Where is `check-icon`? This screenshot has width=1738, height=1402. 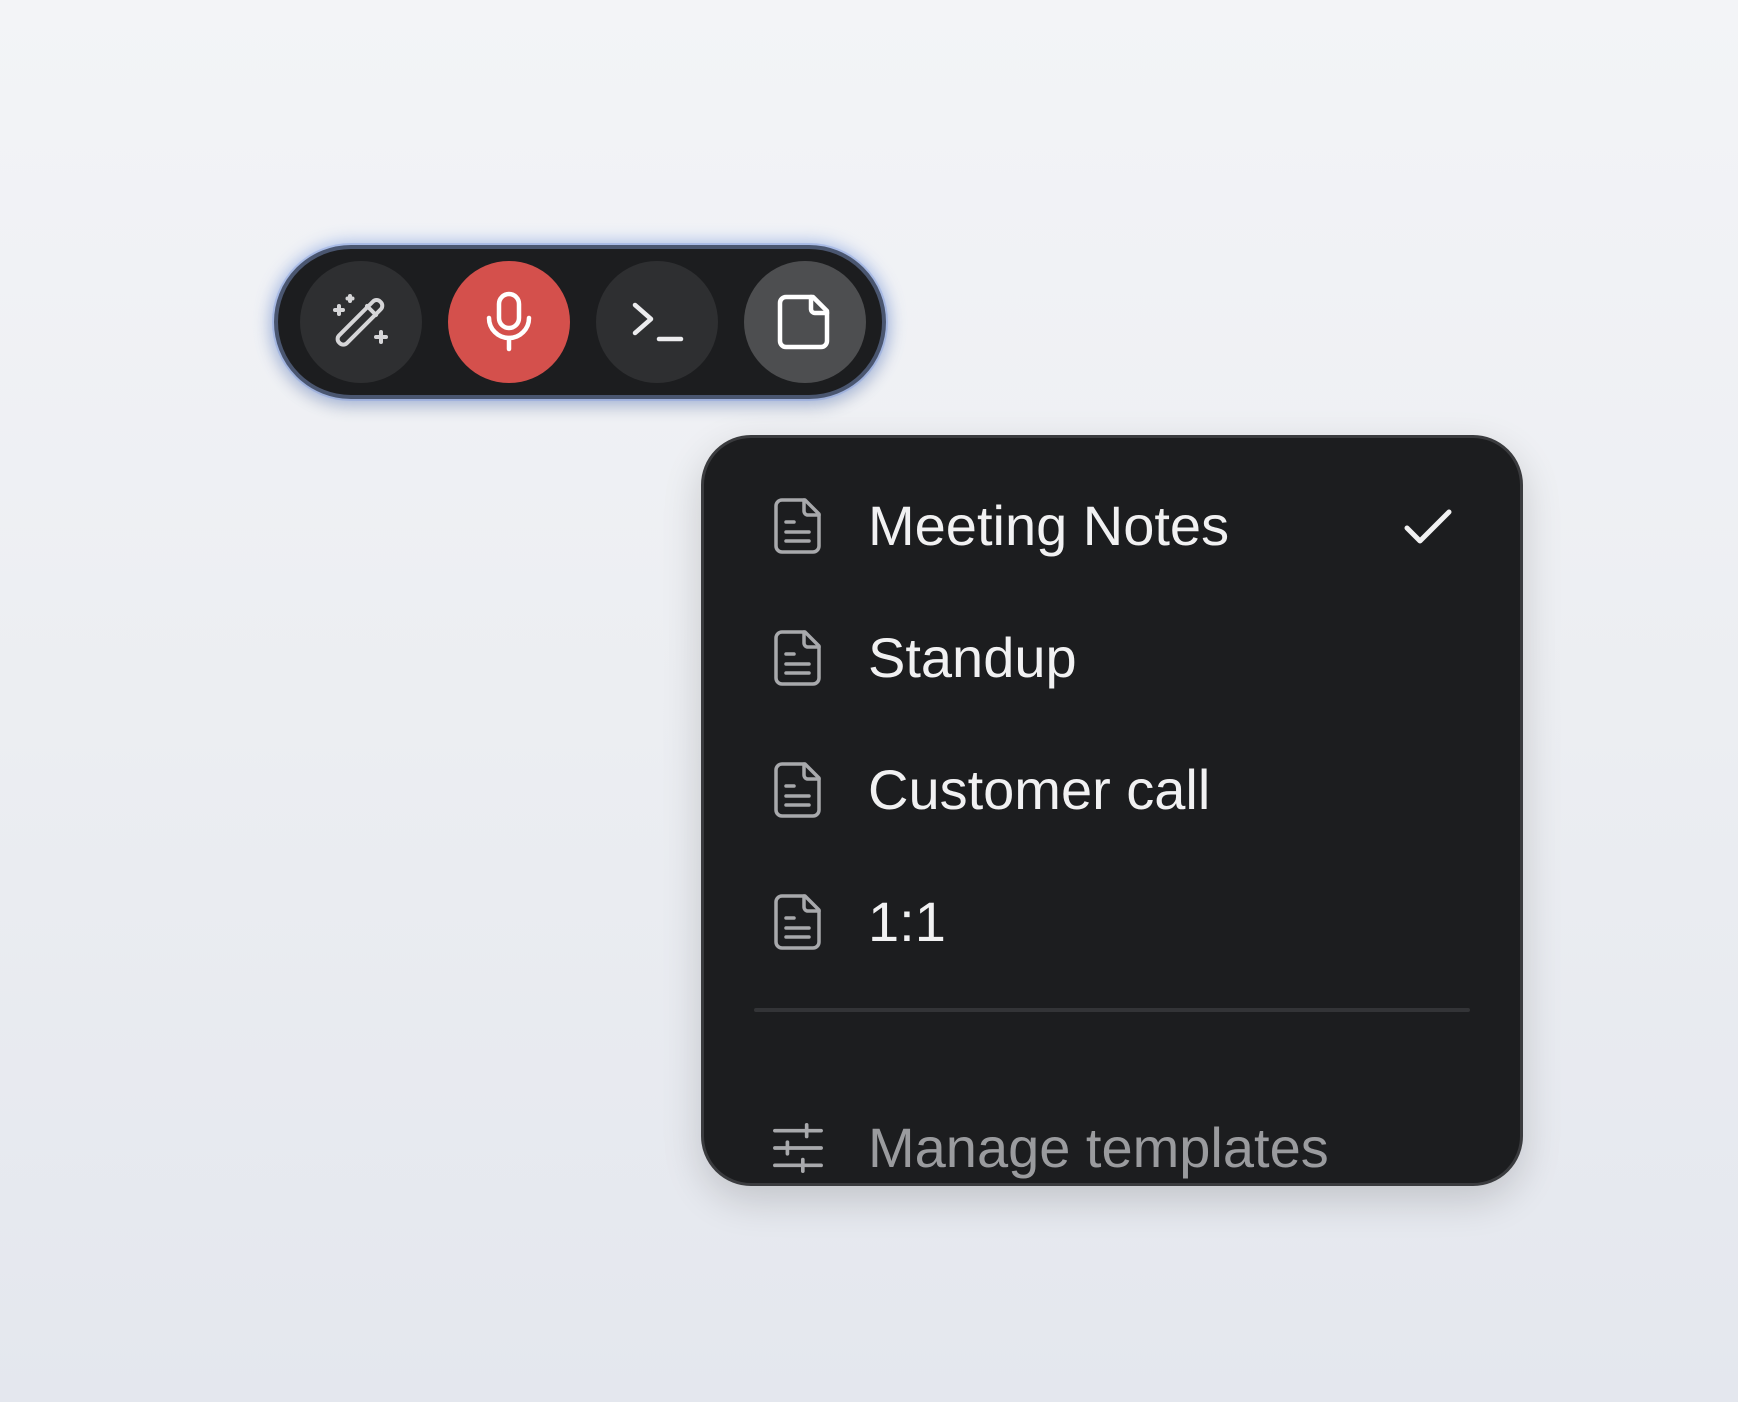
check-icon is located at coordinates (1428, 526).